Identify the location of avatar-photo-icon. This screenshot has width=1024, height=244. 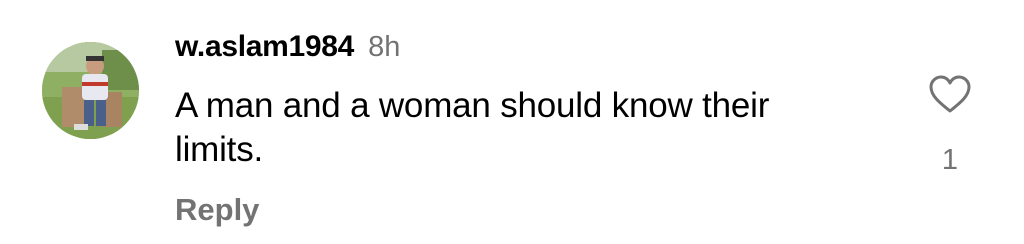
(90, 90).